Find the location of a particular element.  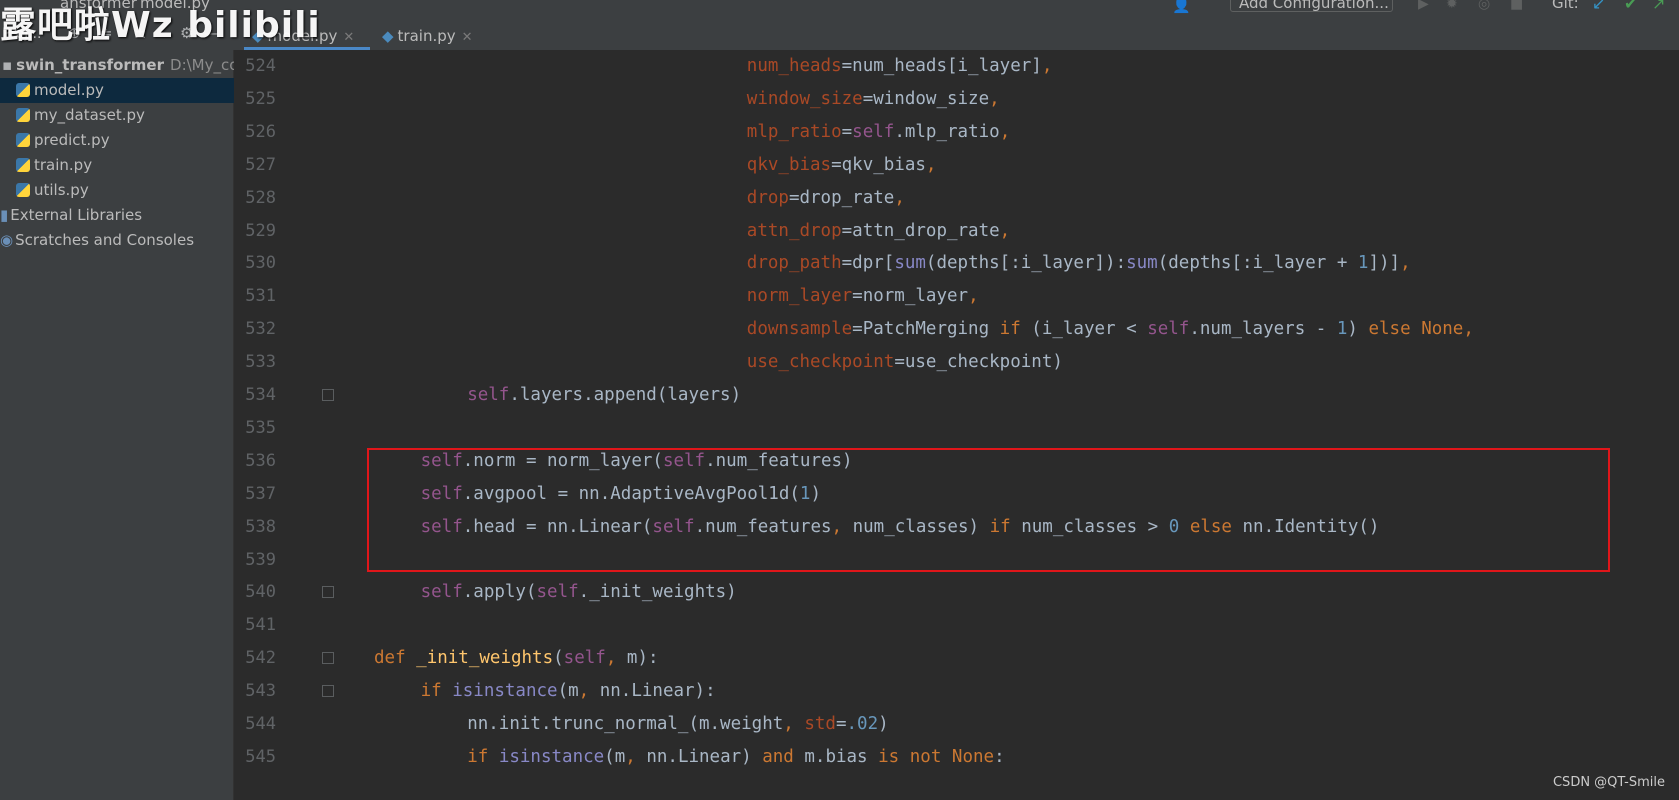

file-label: predict.py is located at coordinates (72, 140).